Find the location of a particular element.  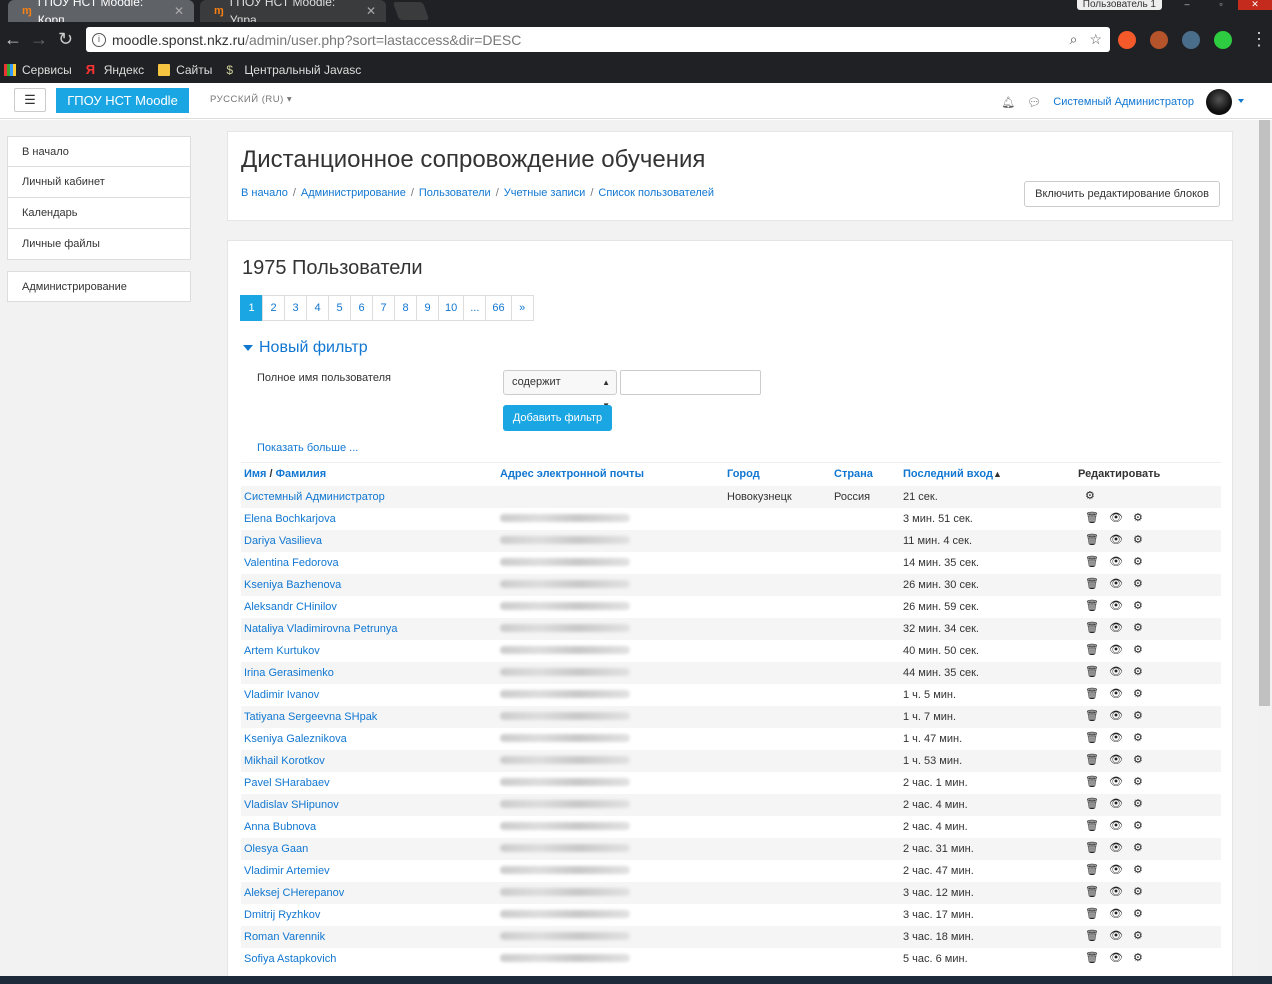

user-name-link: Aleksandr CHinilov is located at coordinates (369, 607).